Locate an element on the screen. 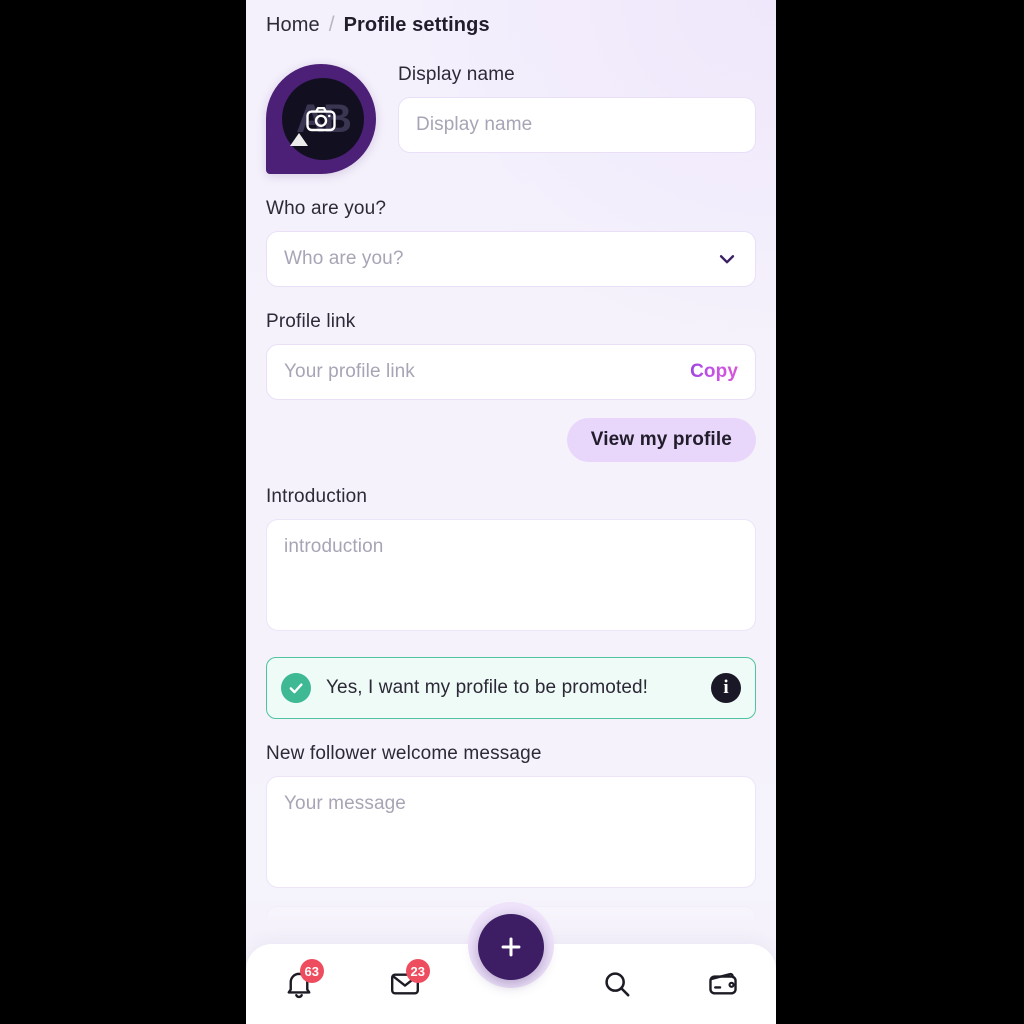 The width and height of the screenshot is (1024, 1024). nav-item-search is located at coordinates (617, 984).